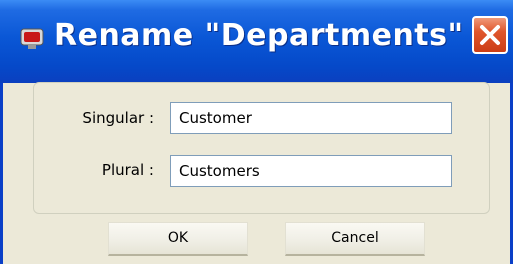  Describe the element at coordinates (178, 239) in the screenshot. I see `ok-button: OK` at that location.